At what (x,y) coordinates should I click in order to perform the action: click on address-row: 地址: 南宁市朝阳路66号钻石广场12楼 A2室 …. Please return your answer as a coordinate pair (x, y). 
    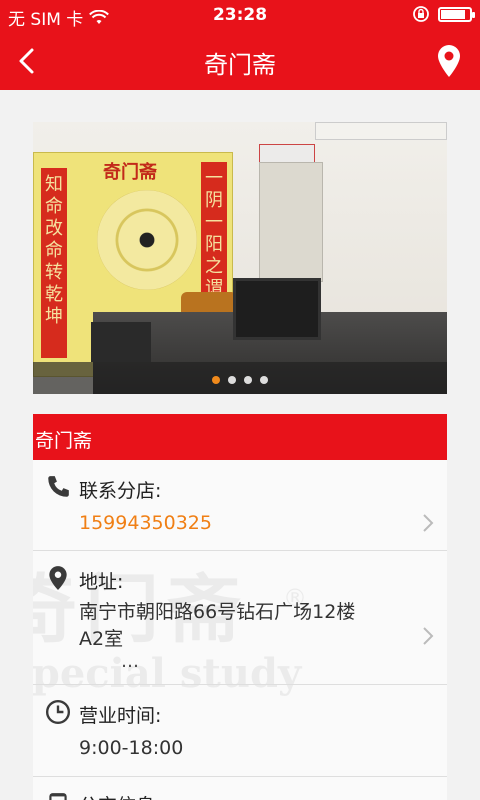
    Looking at the image, I should click on (240, 618).